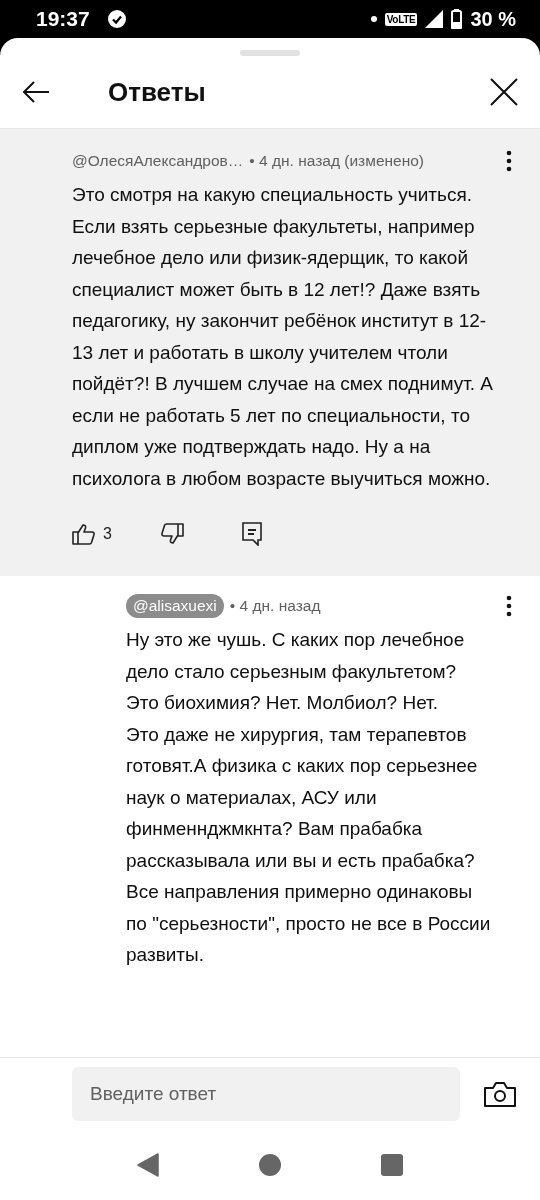 Image resolution: width=540 pixels, height=1200 pixels. What do you see at coordinates (63, 19) in the screenshot?
I see `clock-time: 19:37` at bounding box center [63, 19].